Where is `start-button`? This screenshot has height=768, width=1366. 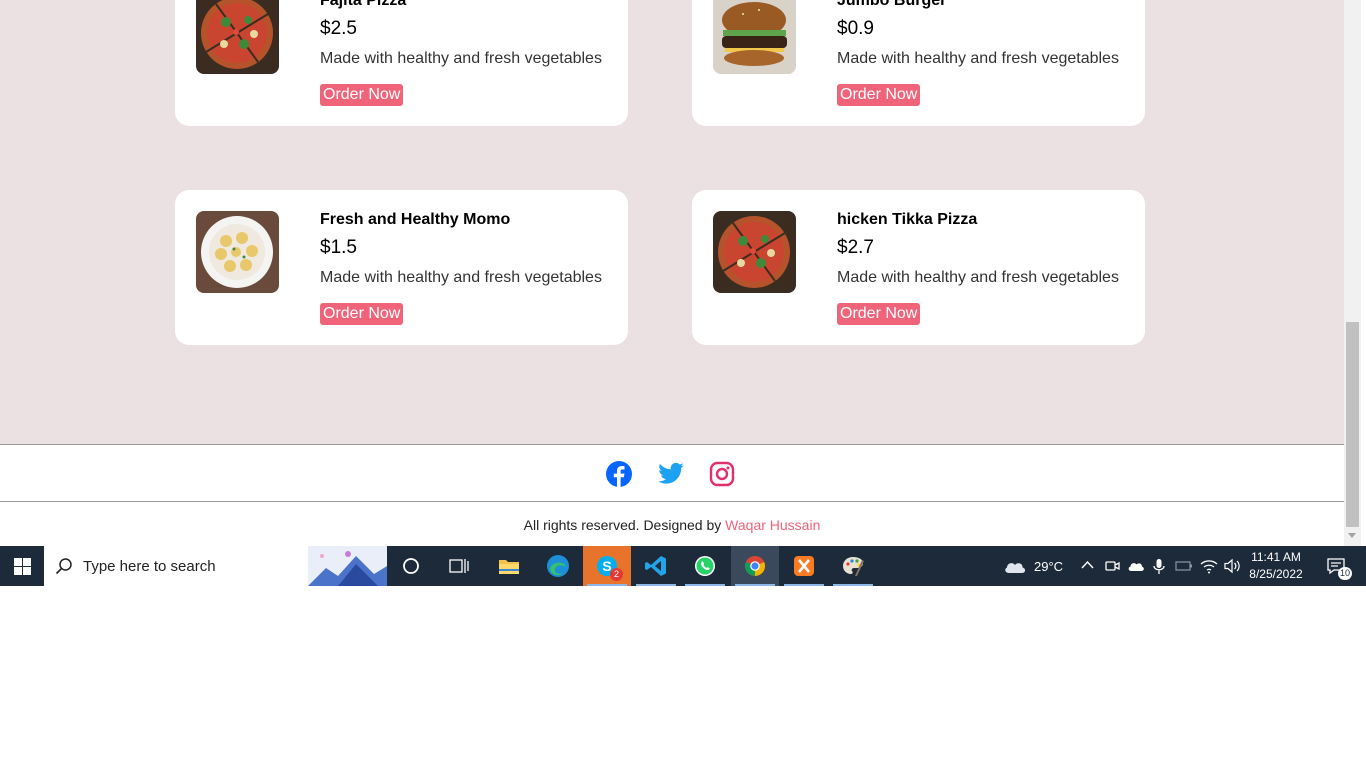 start-button is located at coordinates (22, 566).